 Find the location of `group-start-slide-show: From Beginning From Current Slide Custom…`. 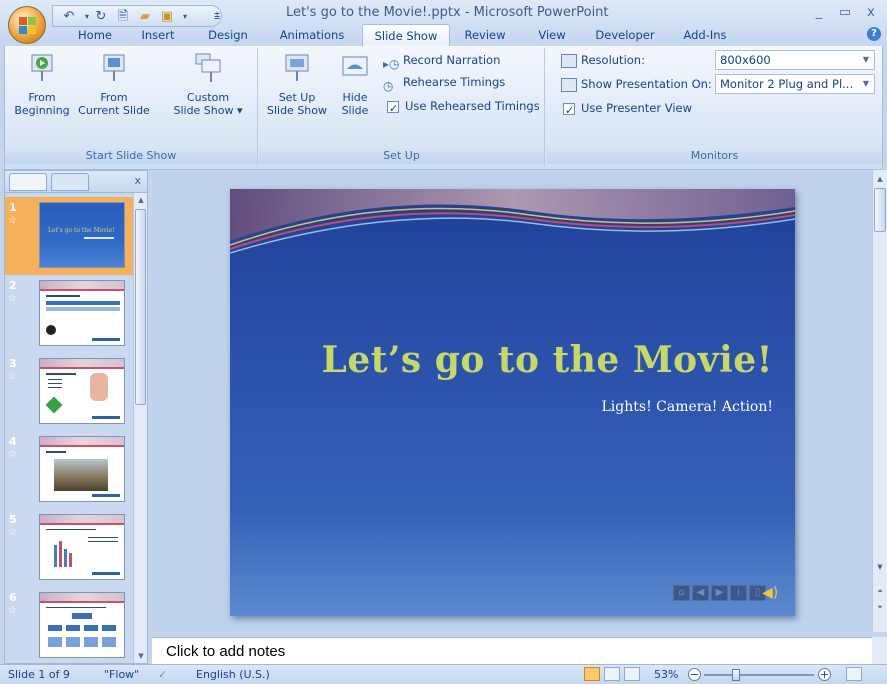

group-start-slide-show: From Beginning From Current Slide Custom… is located at coordinates (131, 107).